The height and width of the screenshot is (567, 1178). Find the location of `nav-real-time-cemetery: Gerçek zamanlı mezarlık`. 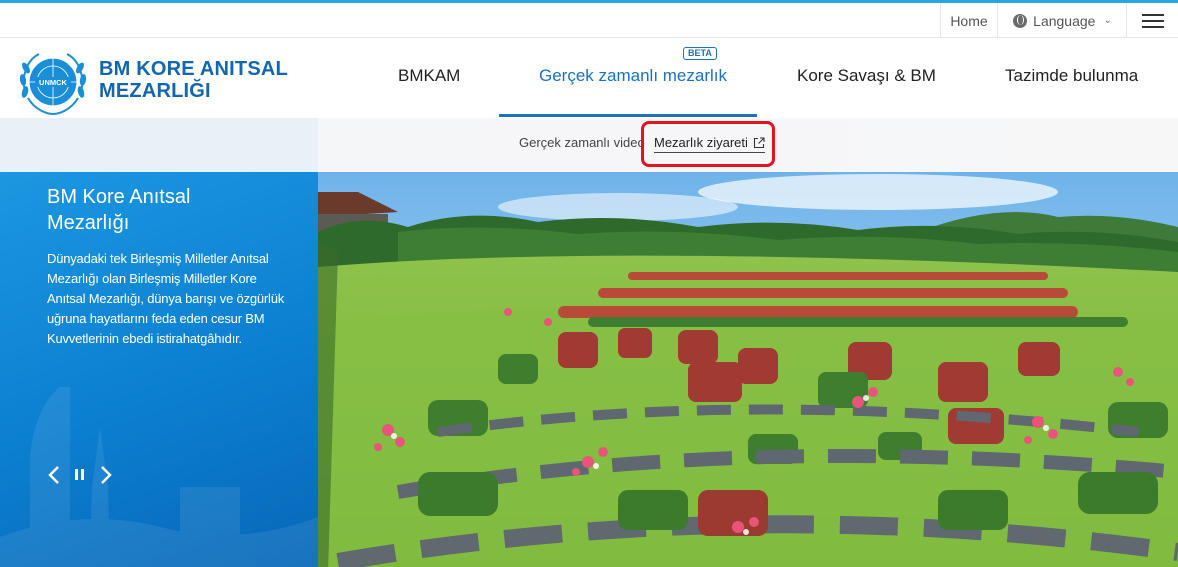

nav-real-time-cemetery: Gerçek zamanlı mezarlık is located at coordinates (633, 76).